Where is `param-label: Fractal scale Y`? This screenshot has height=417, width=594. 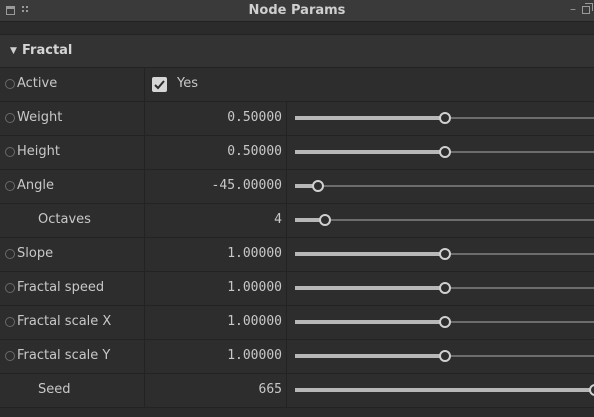
param-label: Fractal scale Y is located at coordinates (64, 355).